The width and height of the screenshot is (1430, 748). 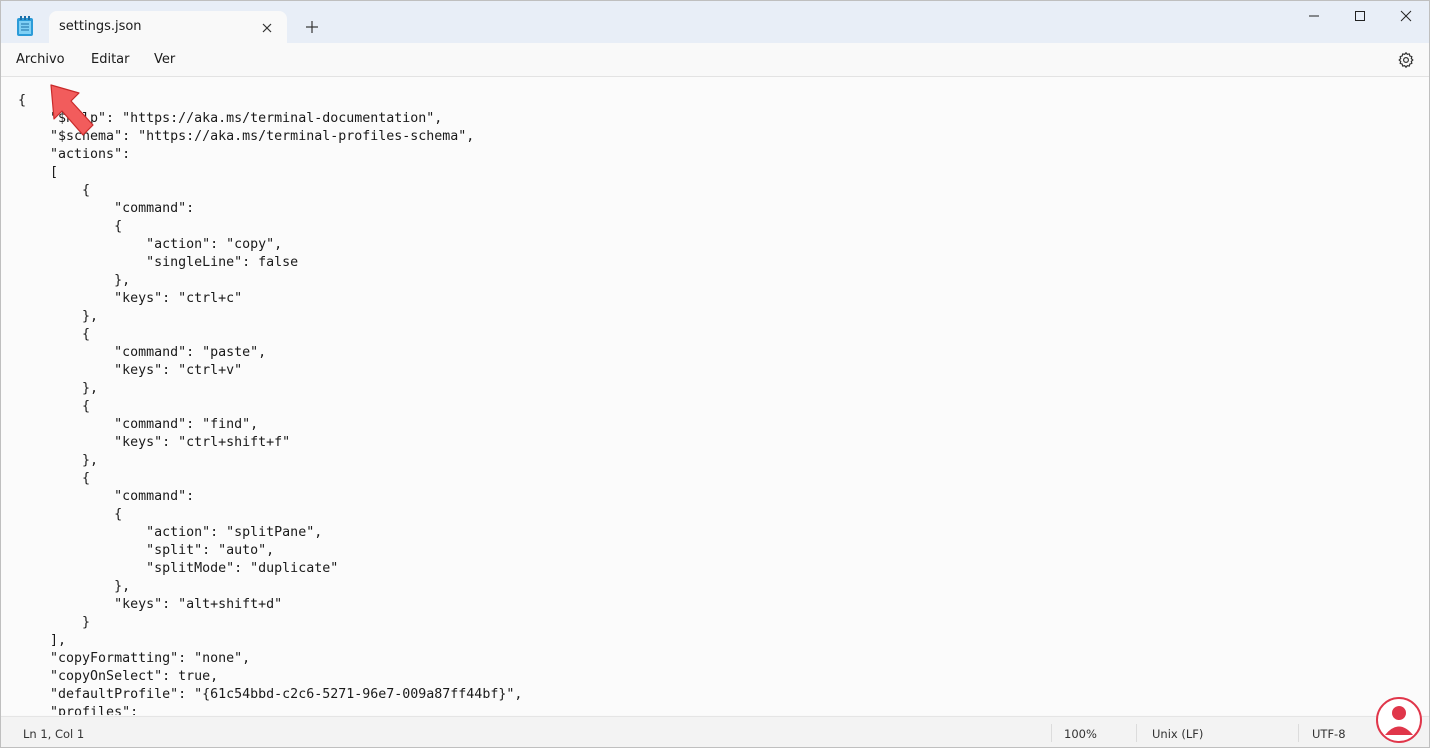 I want to click on code-line: }, so click(x=54, y=622).